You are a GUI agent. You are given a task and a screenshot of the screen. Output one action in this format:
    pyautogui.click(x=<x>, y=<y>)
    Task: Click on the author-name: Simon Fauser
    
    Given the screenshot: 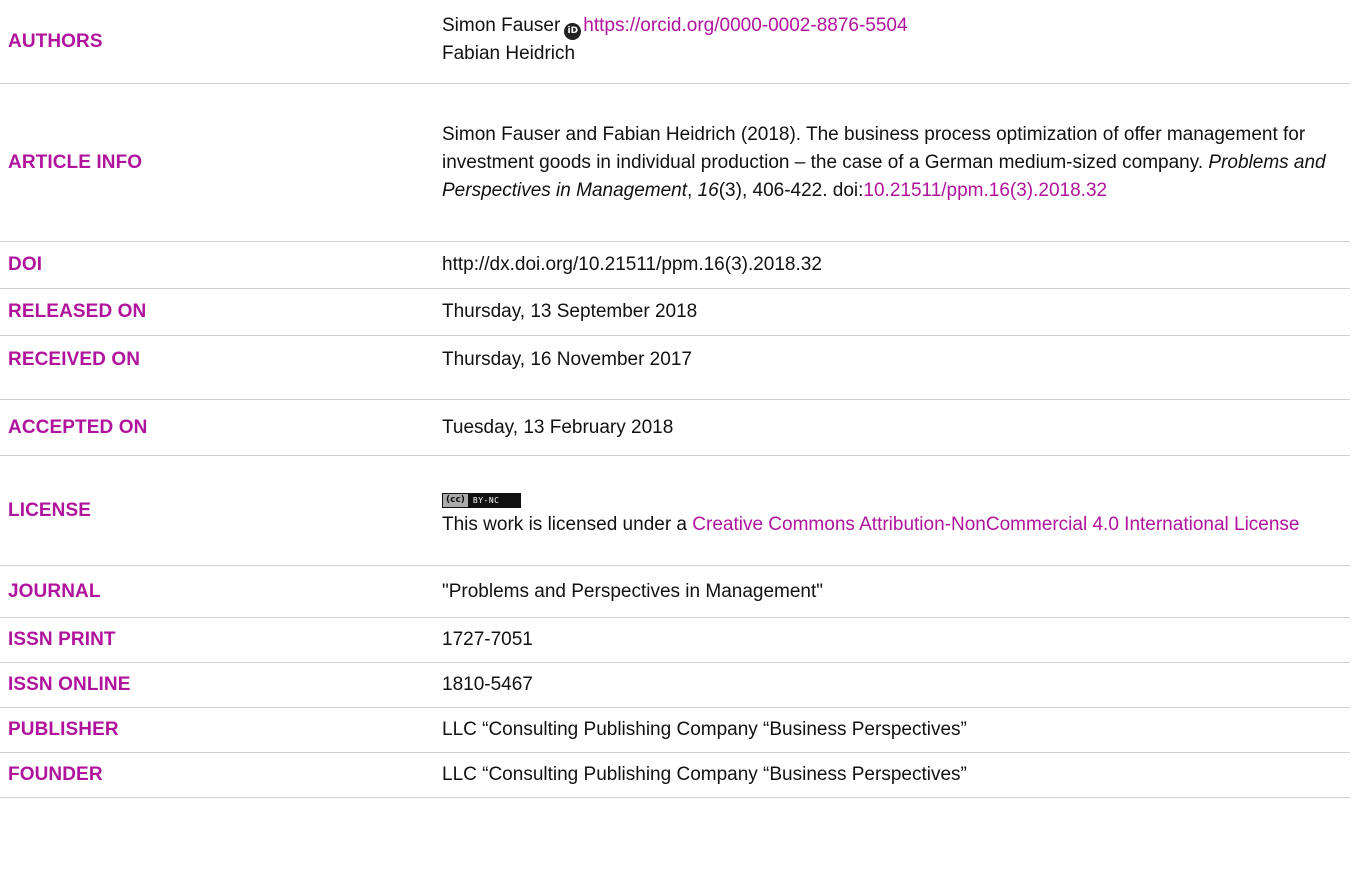 What is the action you would take?
    pyautogui.click(x=501, y=25)
    